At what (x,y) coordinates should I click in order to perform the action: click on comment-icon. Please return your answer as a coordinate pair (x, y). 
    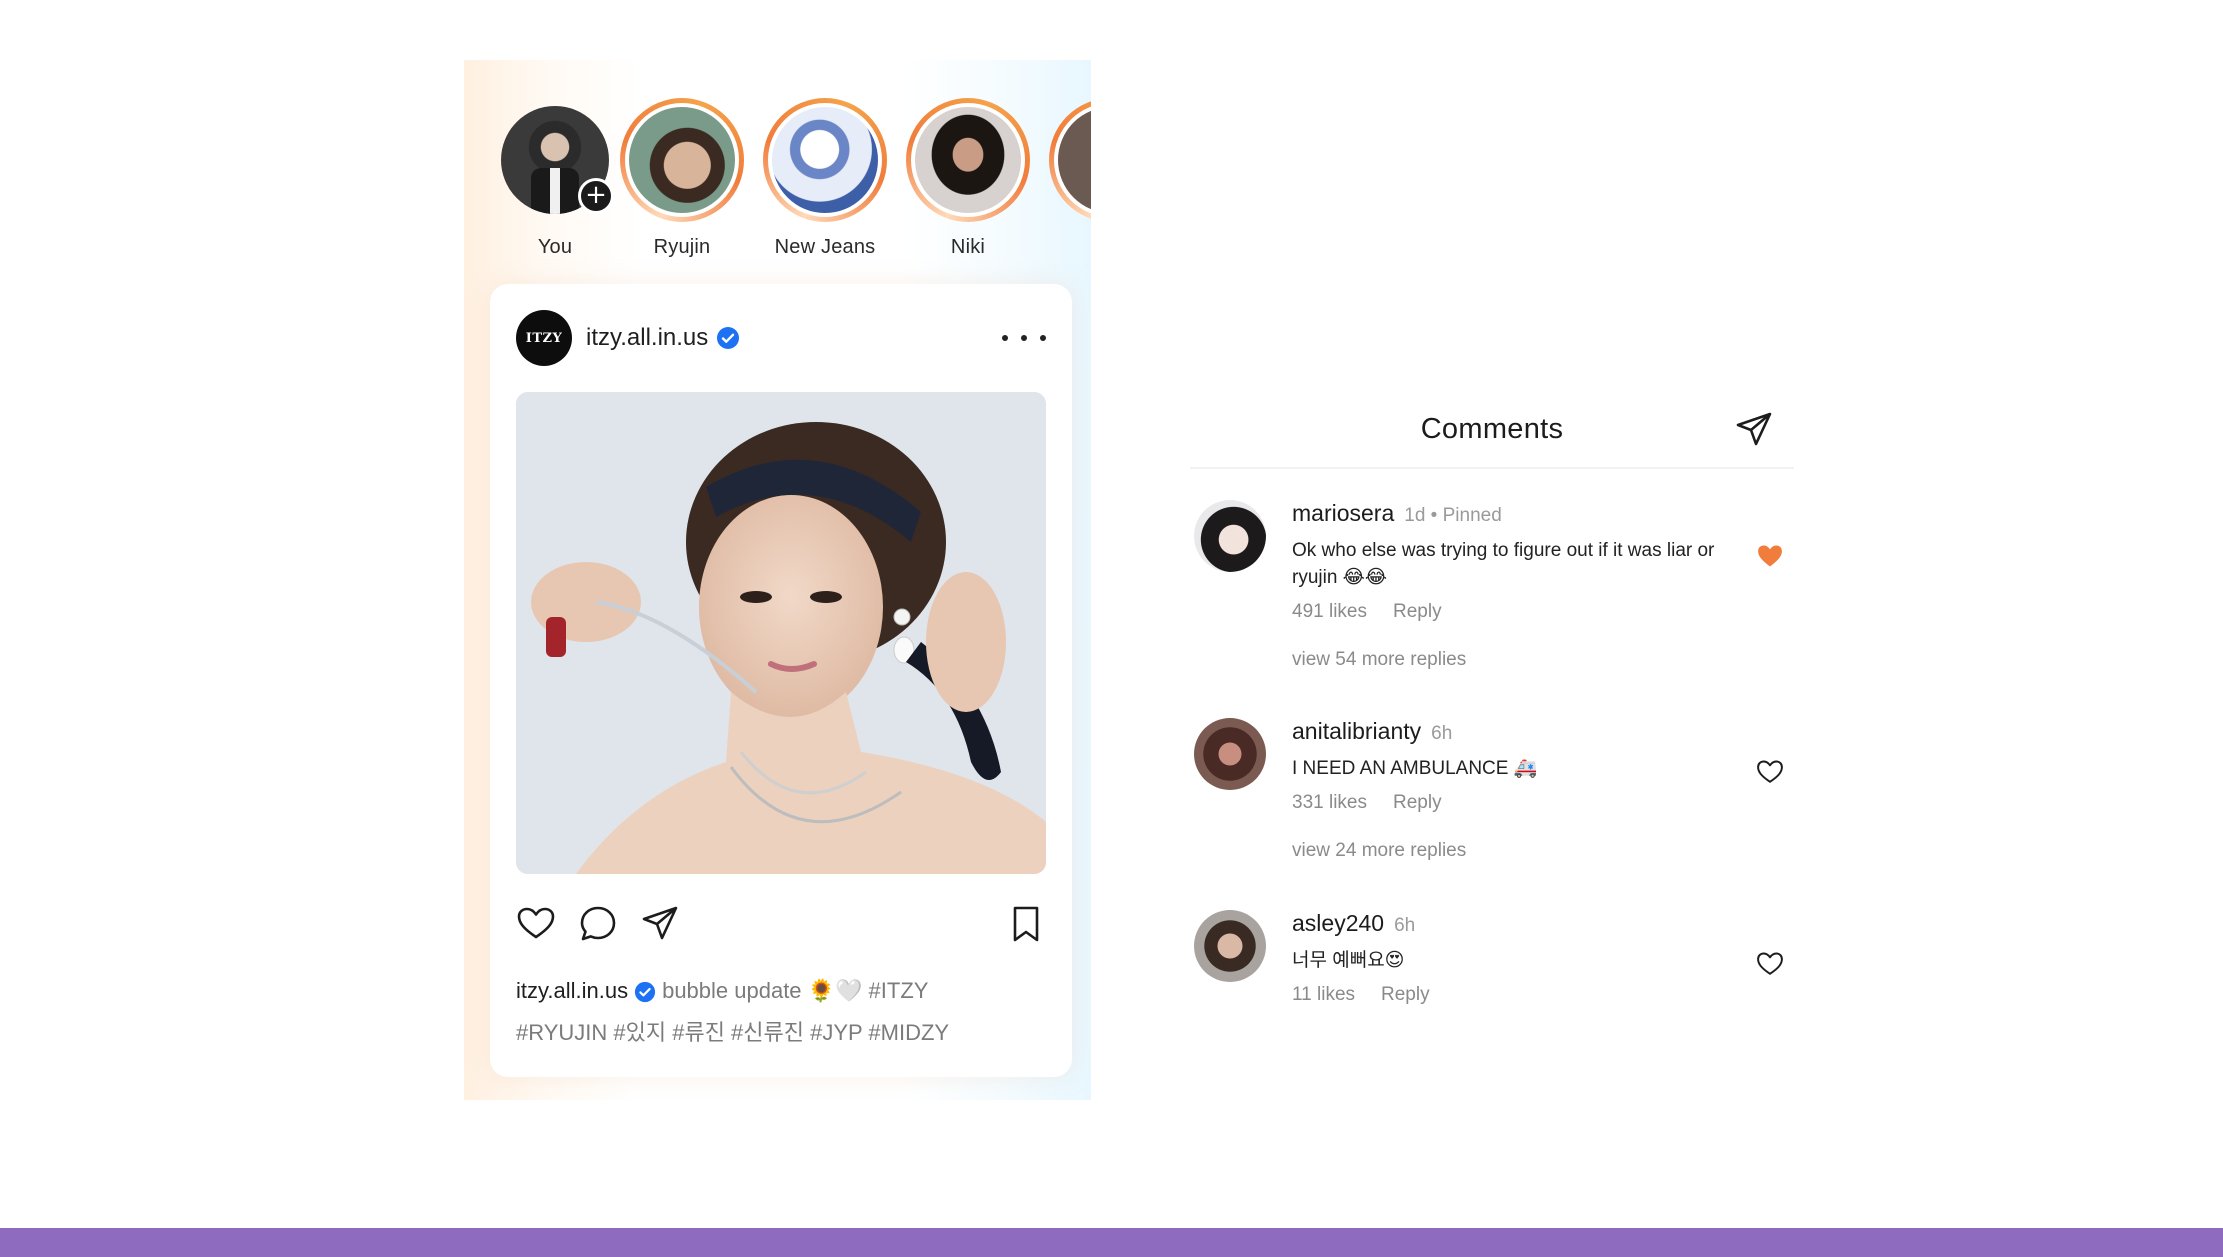
    Looking at the image, I should click on (598, 924).